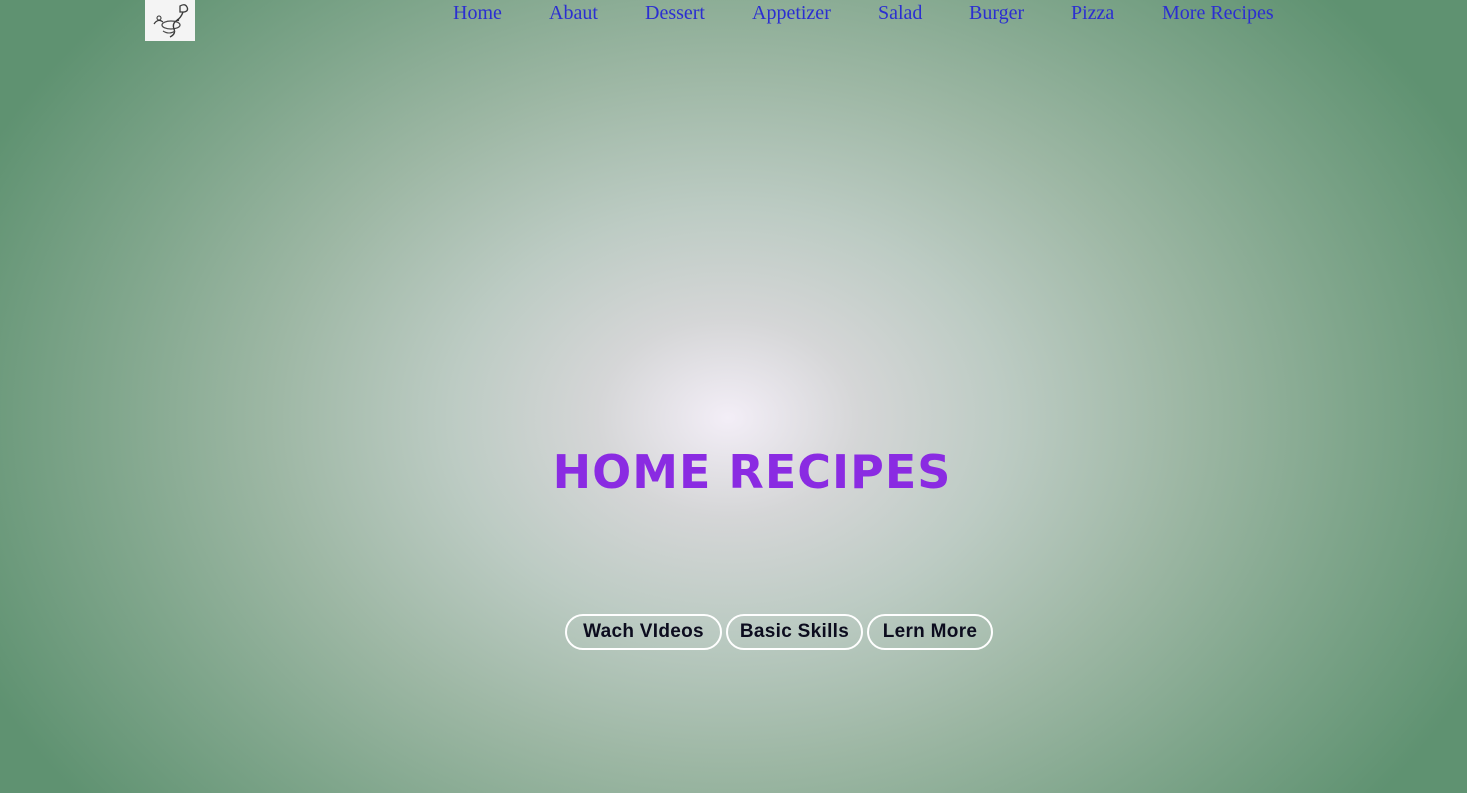 The height and width of the screenshot is (793, 1467). Describe the element at coordinates (643, 632) in the screenshot. I see `watch-videos-button: Wach VIdeos` at that location.